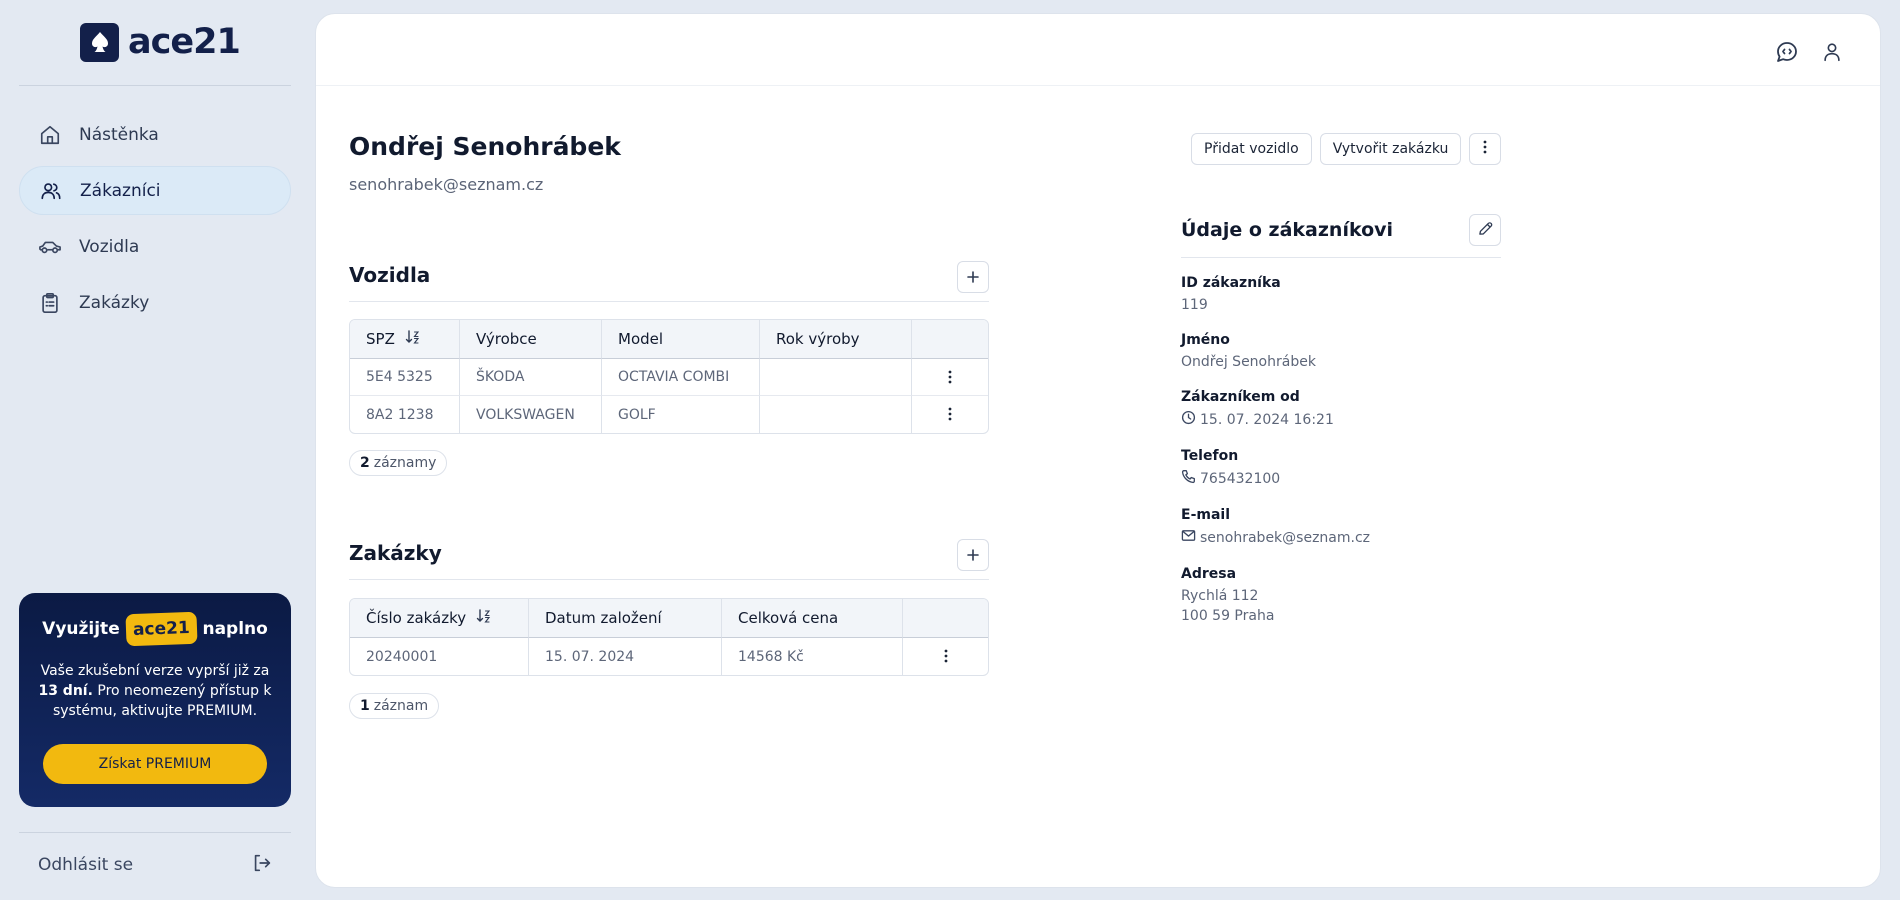  Describe the element at coordinates (446, 184) in the screenshot. I see `customer-email: senohrabek@seznam.cz` at that location.